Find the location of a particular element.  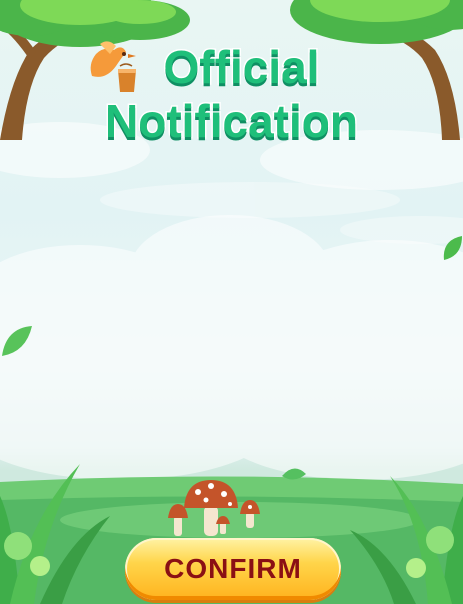

mushroom-icon is located at coordinates (214, 508).